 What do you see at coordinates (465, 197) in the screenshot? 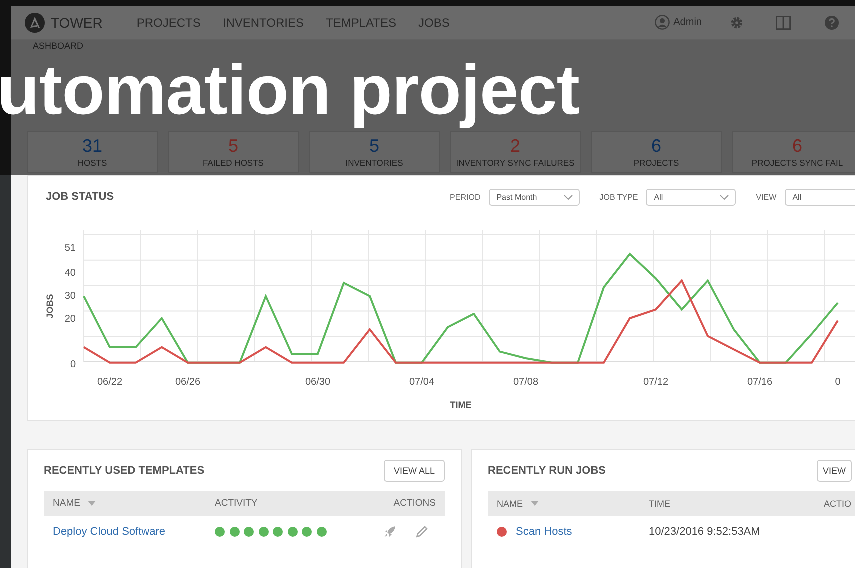
I see `filter-label: PERIOD` at bounding box center [465, 197].